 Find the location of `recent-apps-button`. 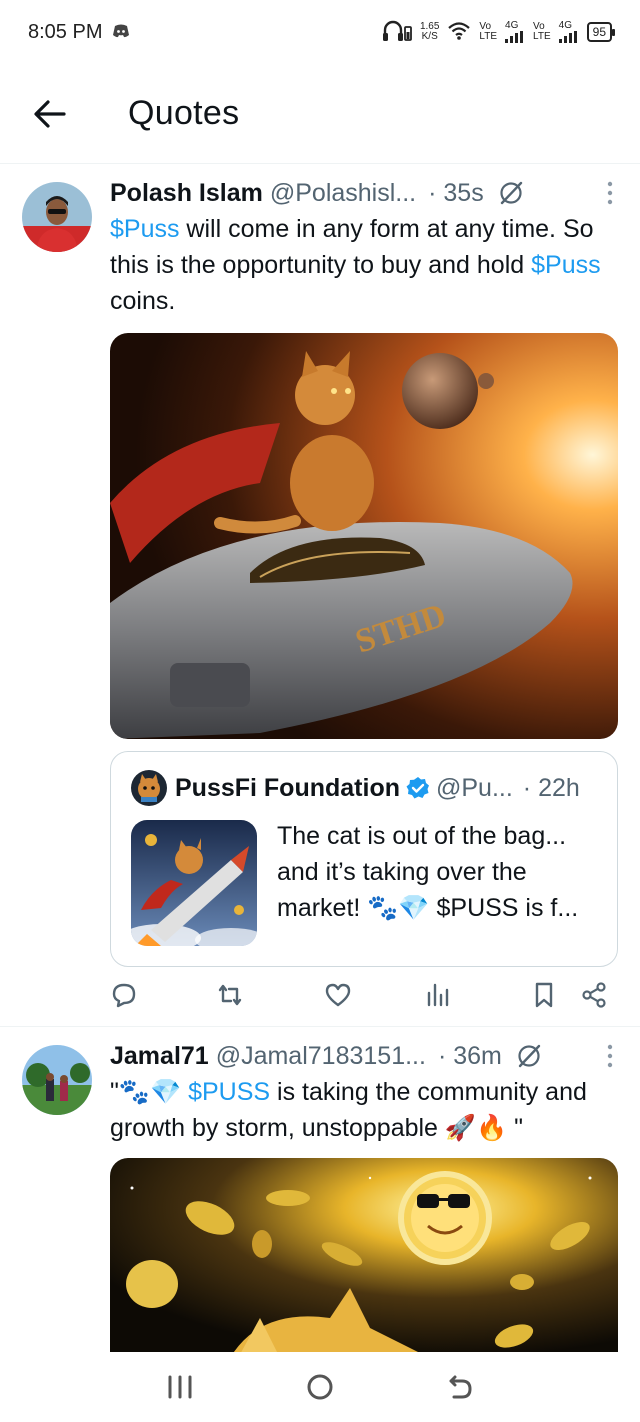

recent-apps-button is located at coordinates (180, 1387).